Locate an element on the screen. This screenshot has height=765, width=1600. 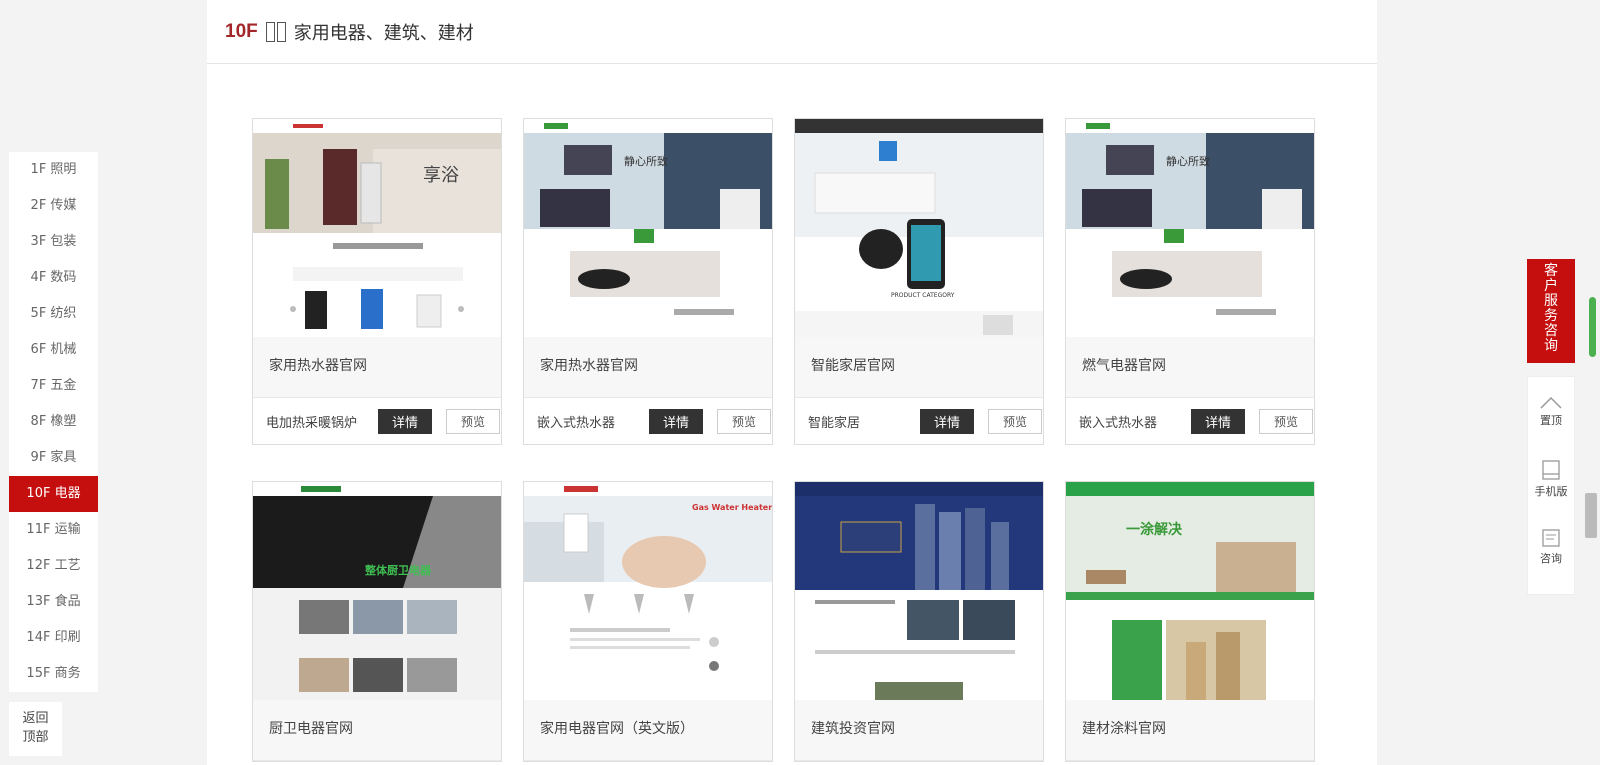
floor-nav-item-7f: 7F 五金 is located at coordinates (53, 386).